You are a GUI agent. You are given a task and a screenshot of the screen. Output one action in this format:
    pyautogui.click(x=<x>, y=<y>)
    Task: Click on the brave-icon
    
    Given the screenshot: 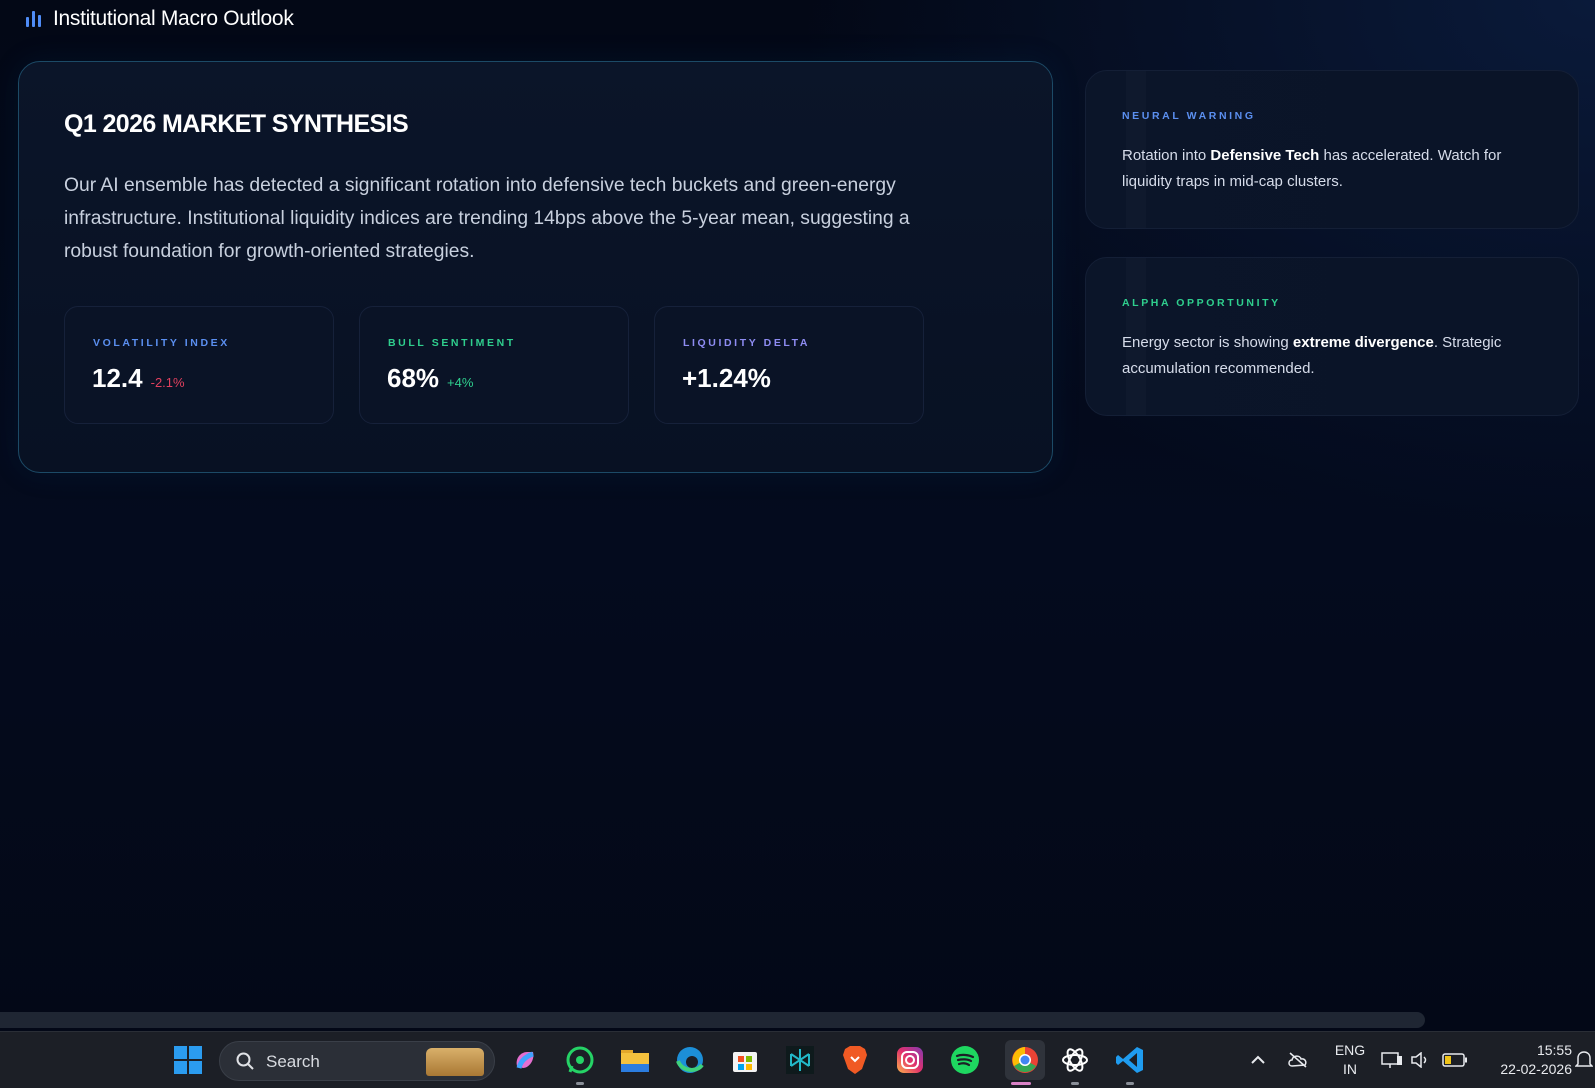 What is the action you would take?
    pyautogui.click(x=855, y=1060)
    